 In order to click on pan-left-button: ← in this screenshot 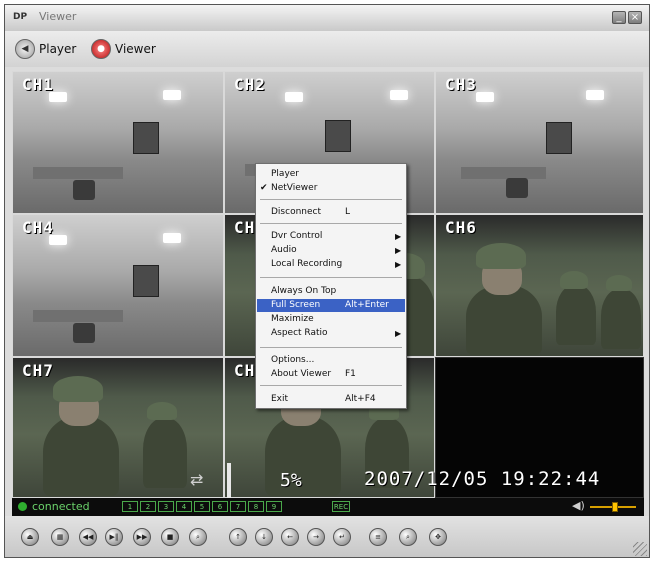, I will do `click(290, 537)`.